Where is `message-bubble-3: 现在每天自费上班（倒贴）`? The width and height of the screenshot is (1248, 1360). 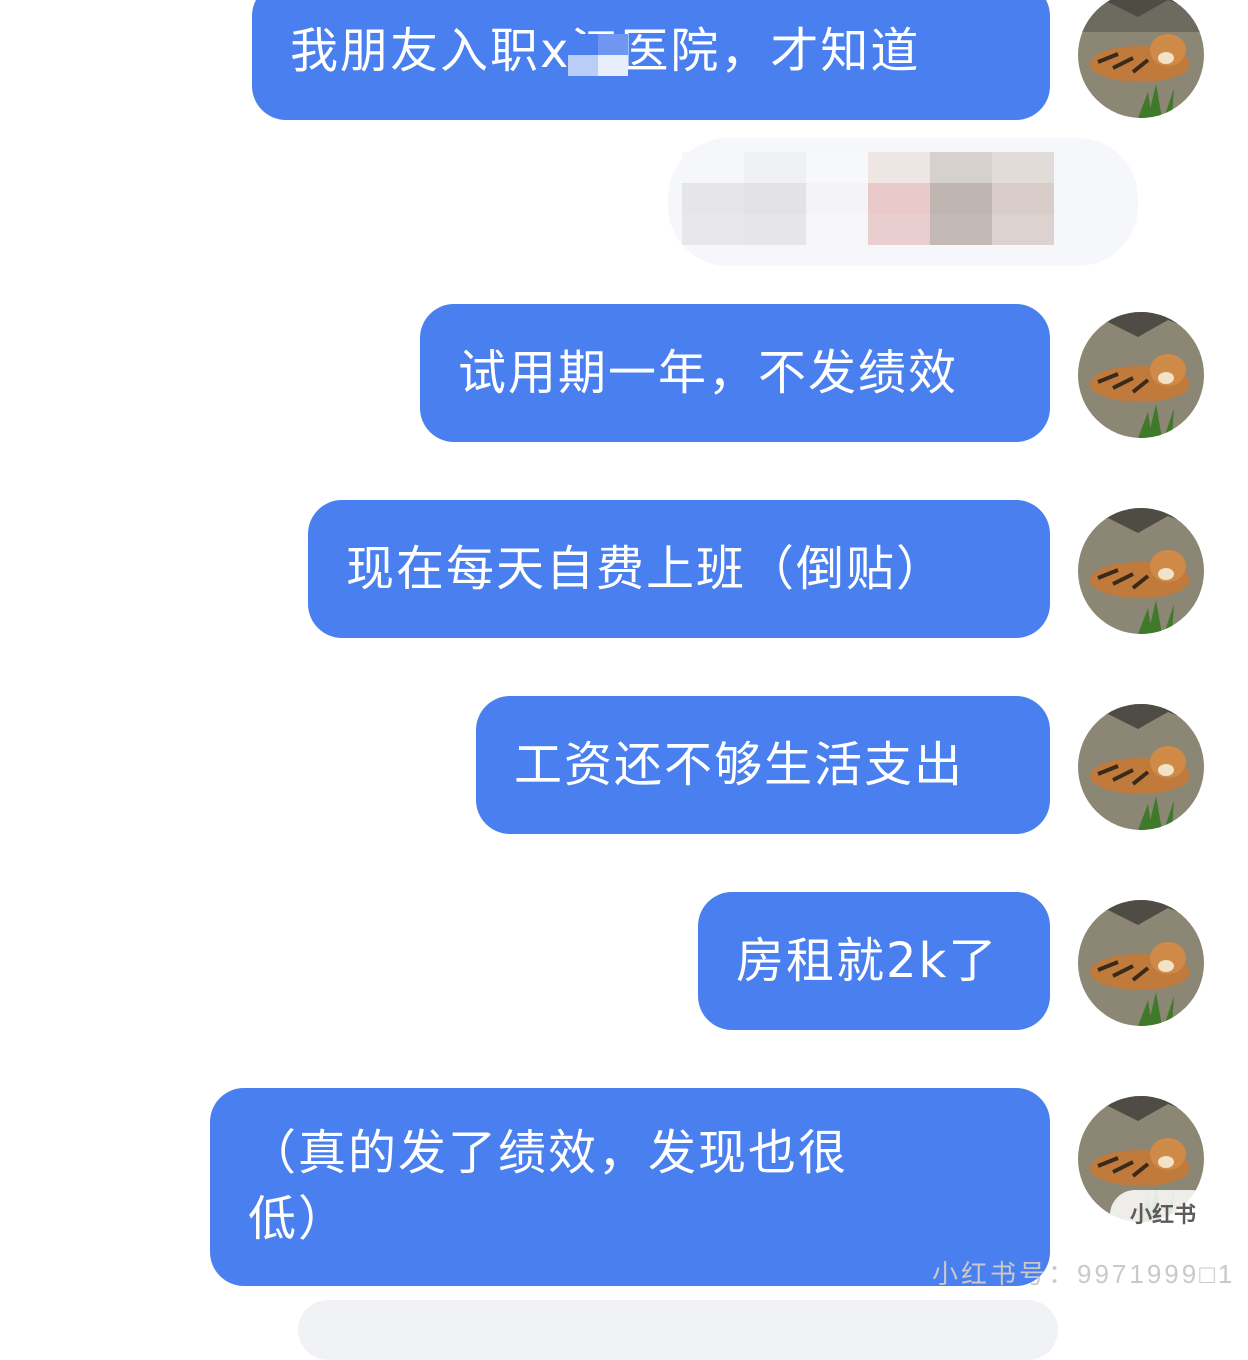
message-bubble-3: 现在每天自费上班（倒贴） is located at coordinates (679, 569).